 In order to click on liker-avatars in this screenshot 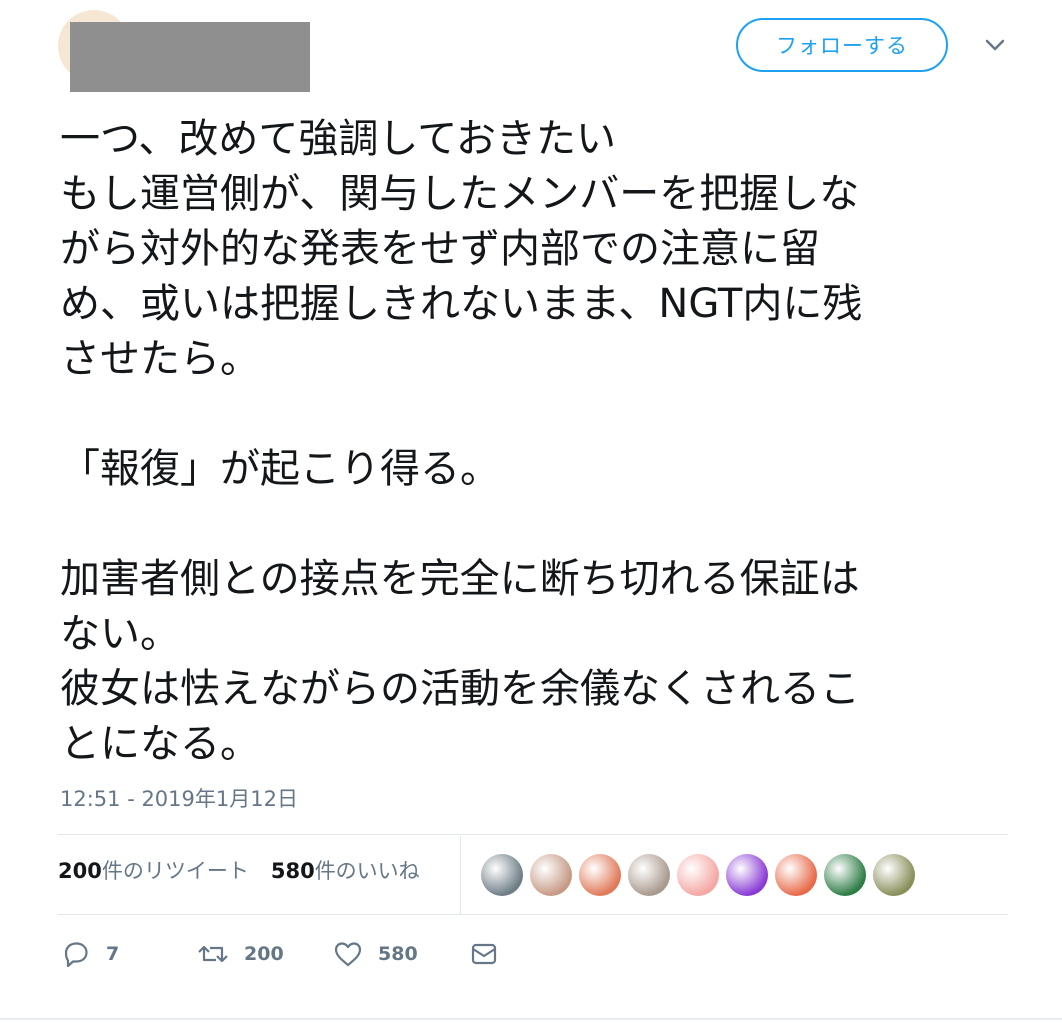, I will do `click(698, 875)`.